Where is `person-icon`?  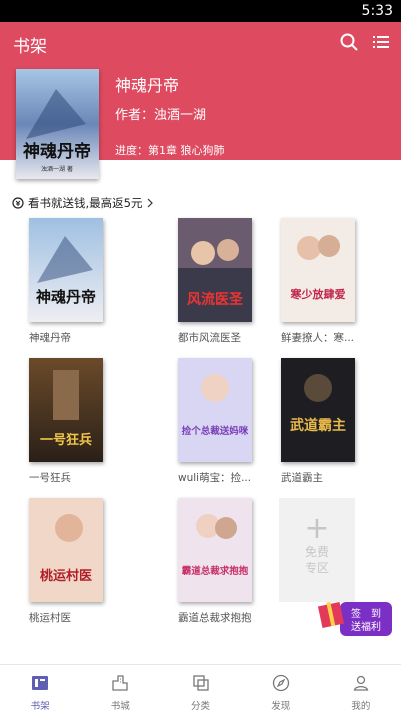 person-icon is located at coordinates (361, 683).